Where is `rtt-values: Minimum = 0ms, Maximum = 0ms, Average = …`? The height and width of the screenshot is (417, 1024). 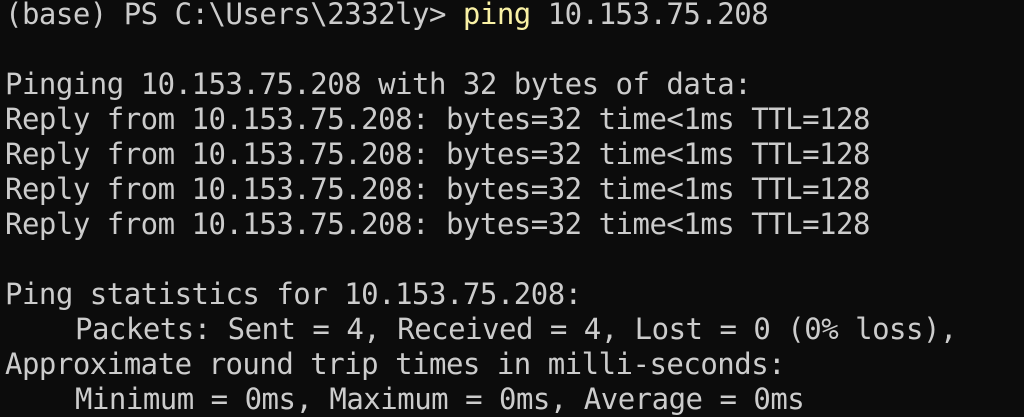 rtt-values: Minimum = 0ms, Maximum = 0ms, Average = … is located at coordinates (440, 399).